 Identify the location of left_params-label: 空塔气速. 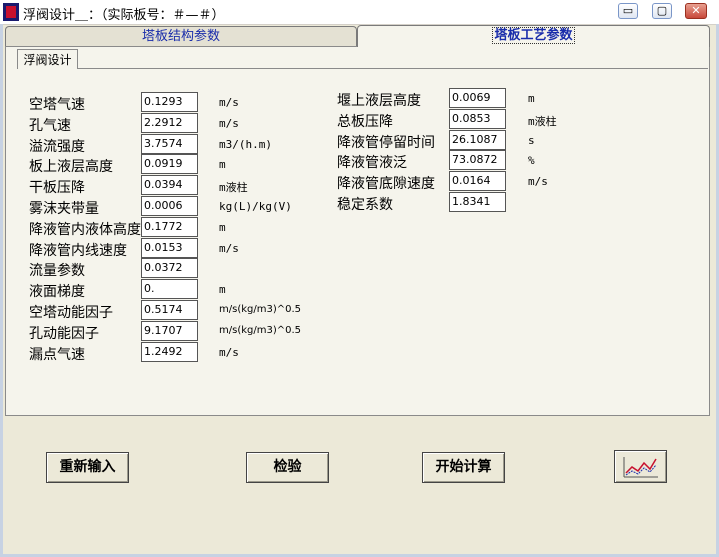
(57, 105).